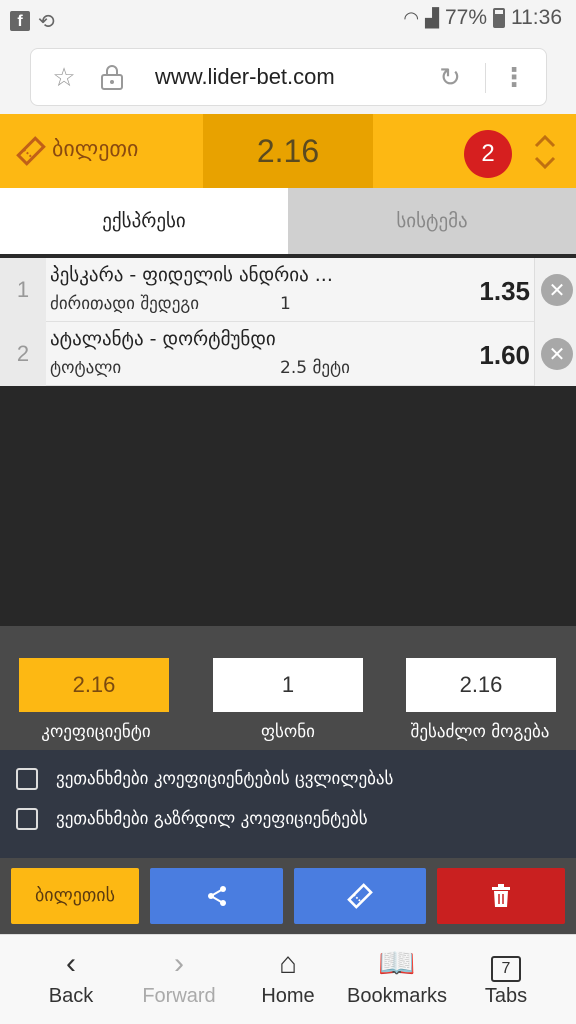  What do you see at coordinates (506, 969) in the screenshot?
I see `tab-count: 7` at bounding box center [506, 969].